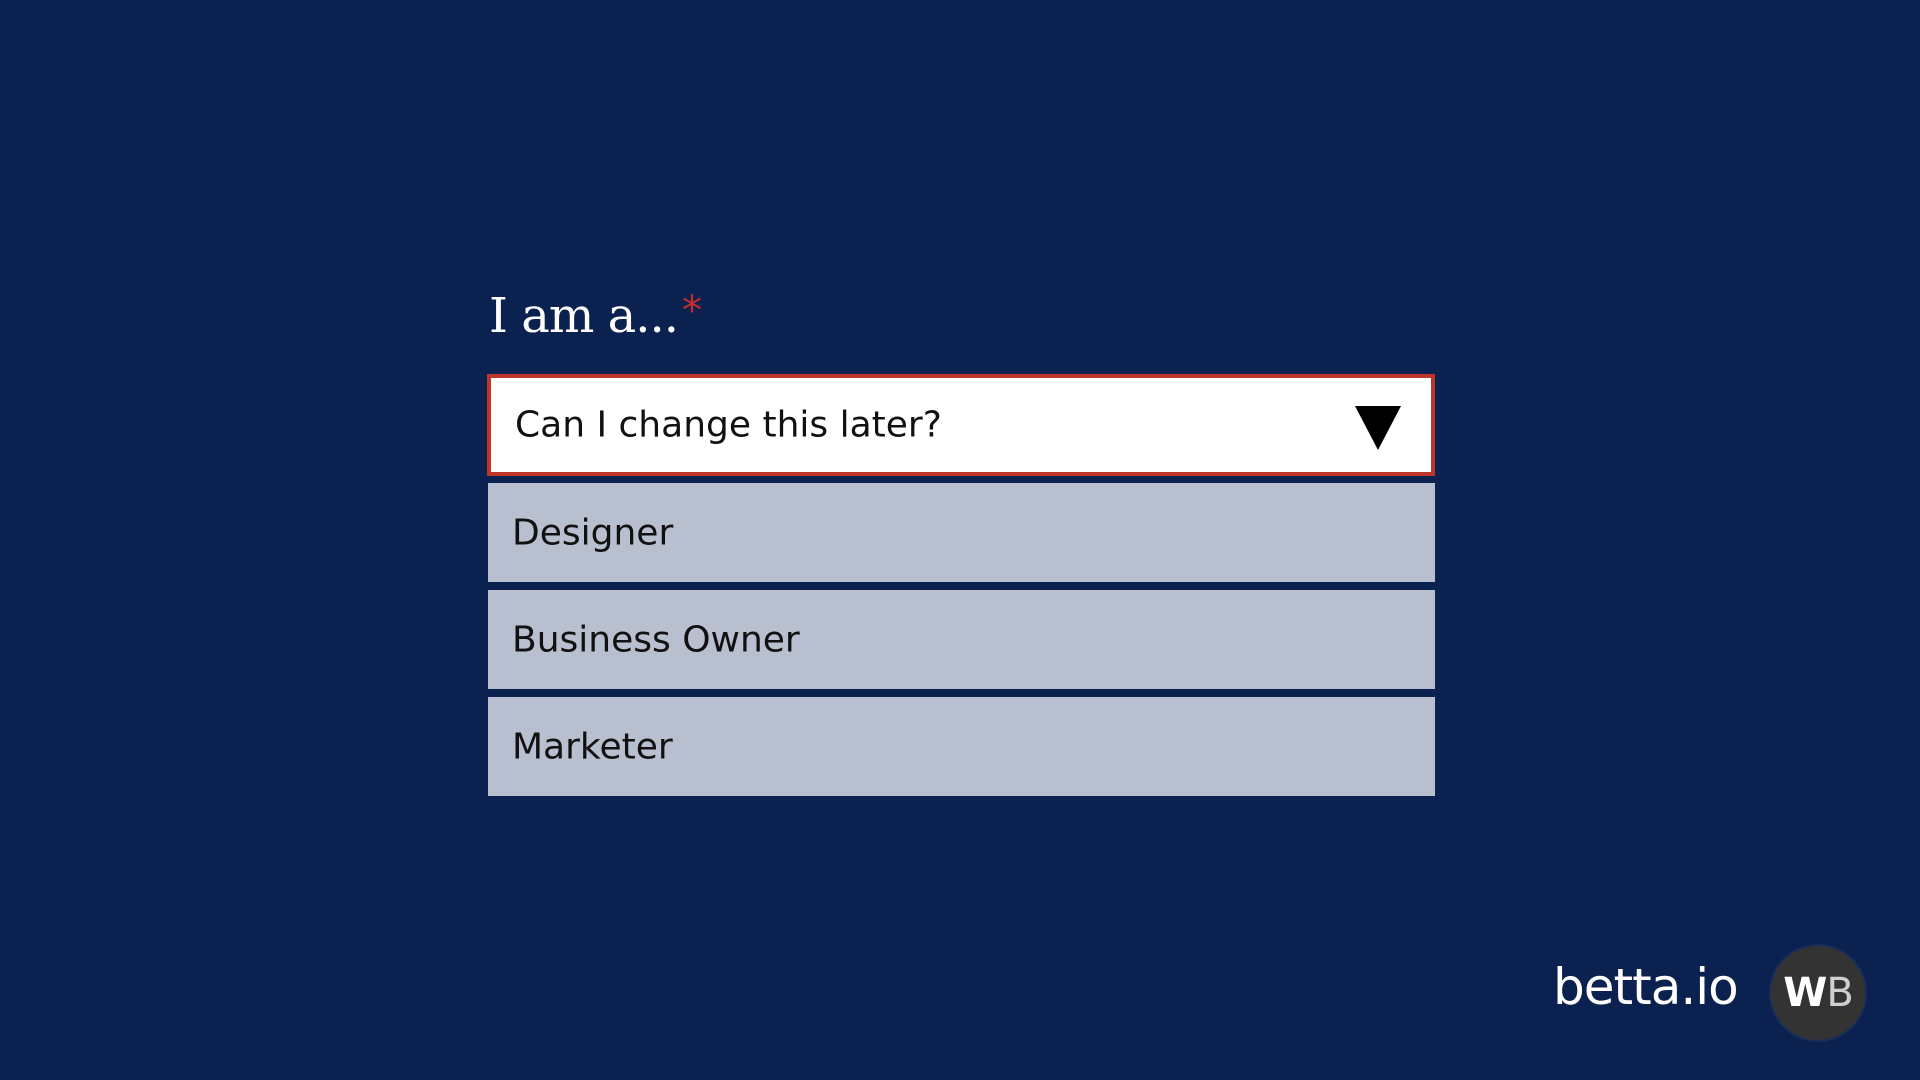  Describe the element at coordinates (1839, 993) in the screenshot. I see `avatar-letter-b: B` at that location.